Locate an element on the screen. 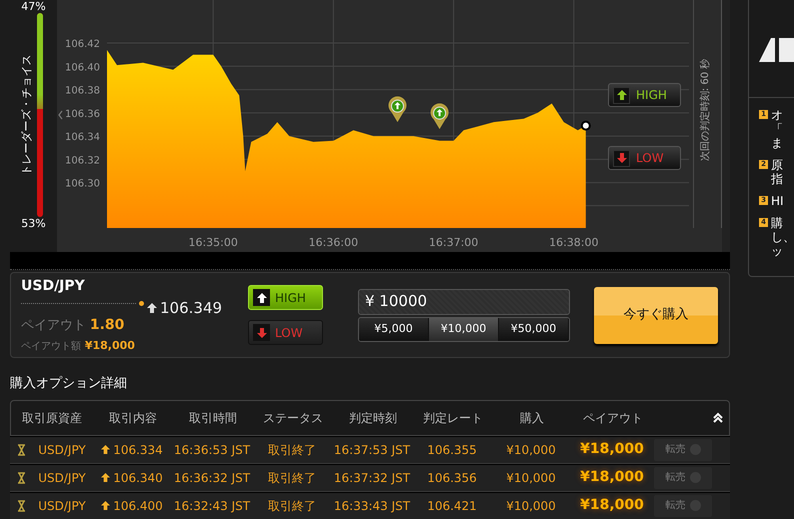  table-cell-text: 106.334 is located at coordinates (138, 450).